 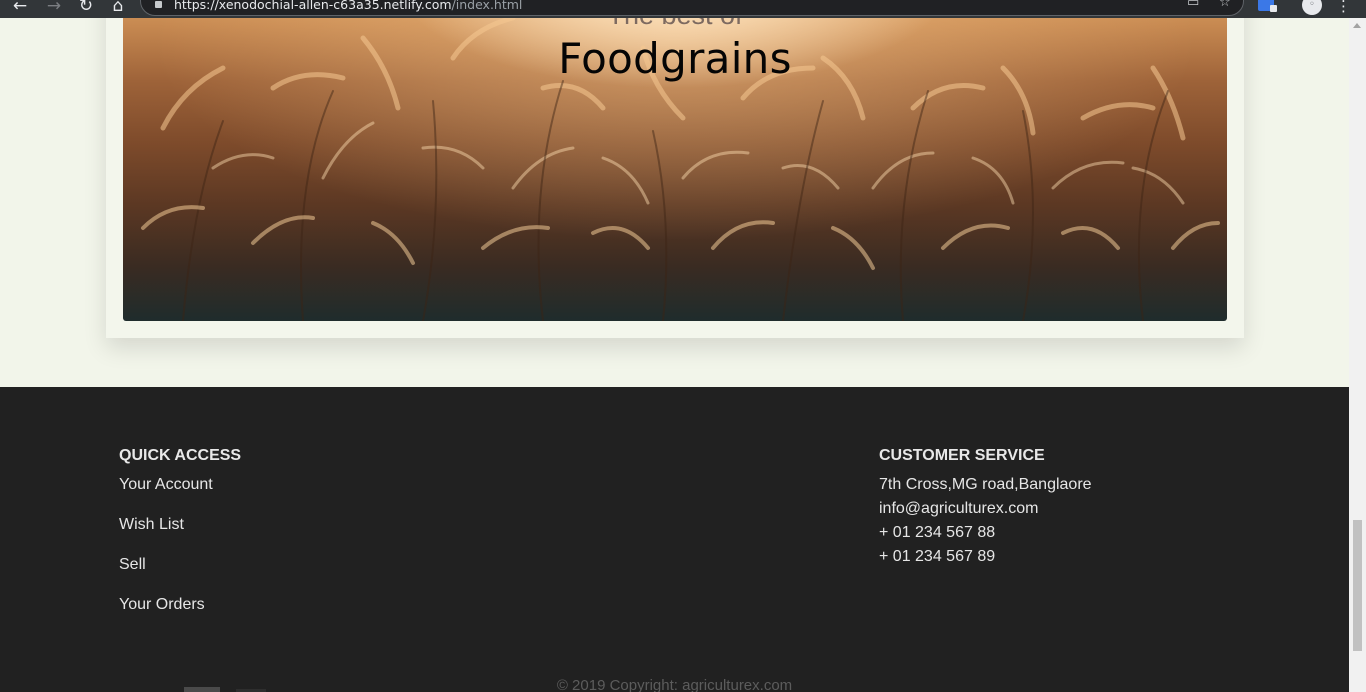 I want to click on customer-service-heading: CUSTOMER SERVICE, so click(x=962, y=455).